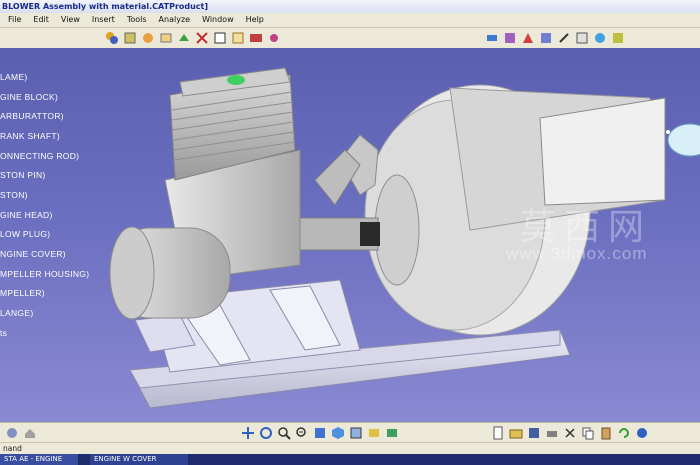 The height and width of the screenshot is (465, 700). Describe the element at coordinates (112, 38) in the screenshot. I see `assembly-icon` at that location.